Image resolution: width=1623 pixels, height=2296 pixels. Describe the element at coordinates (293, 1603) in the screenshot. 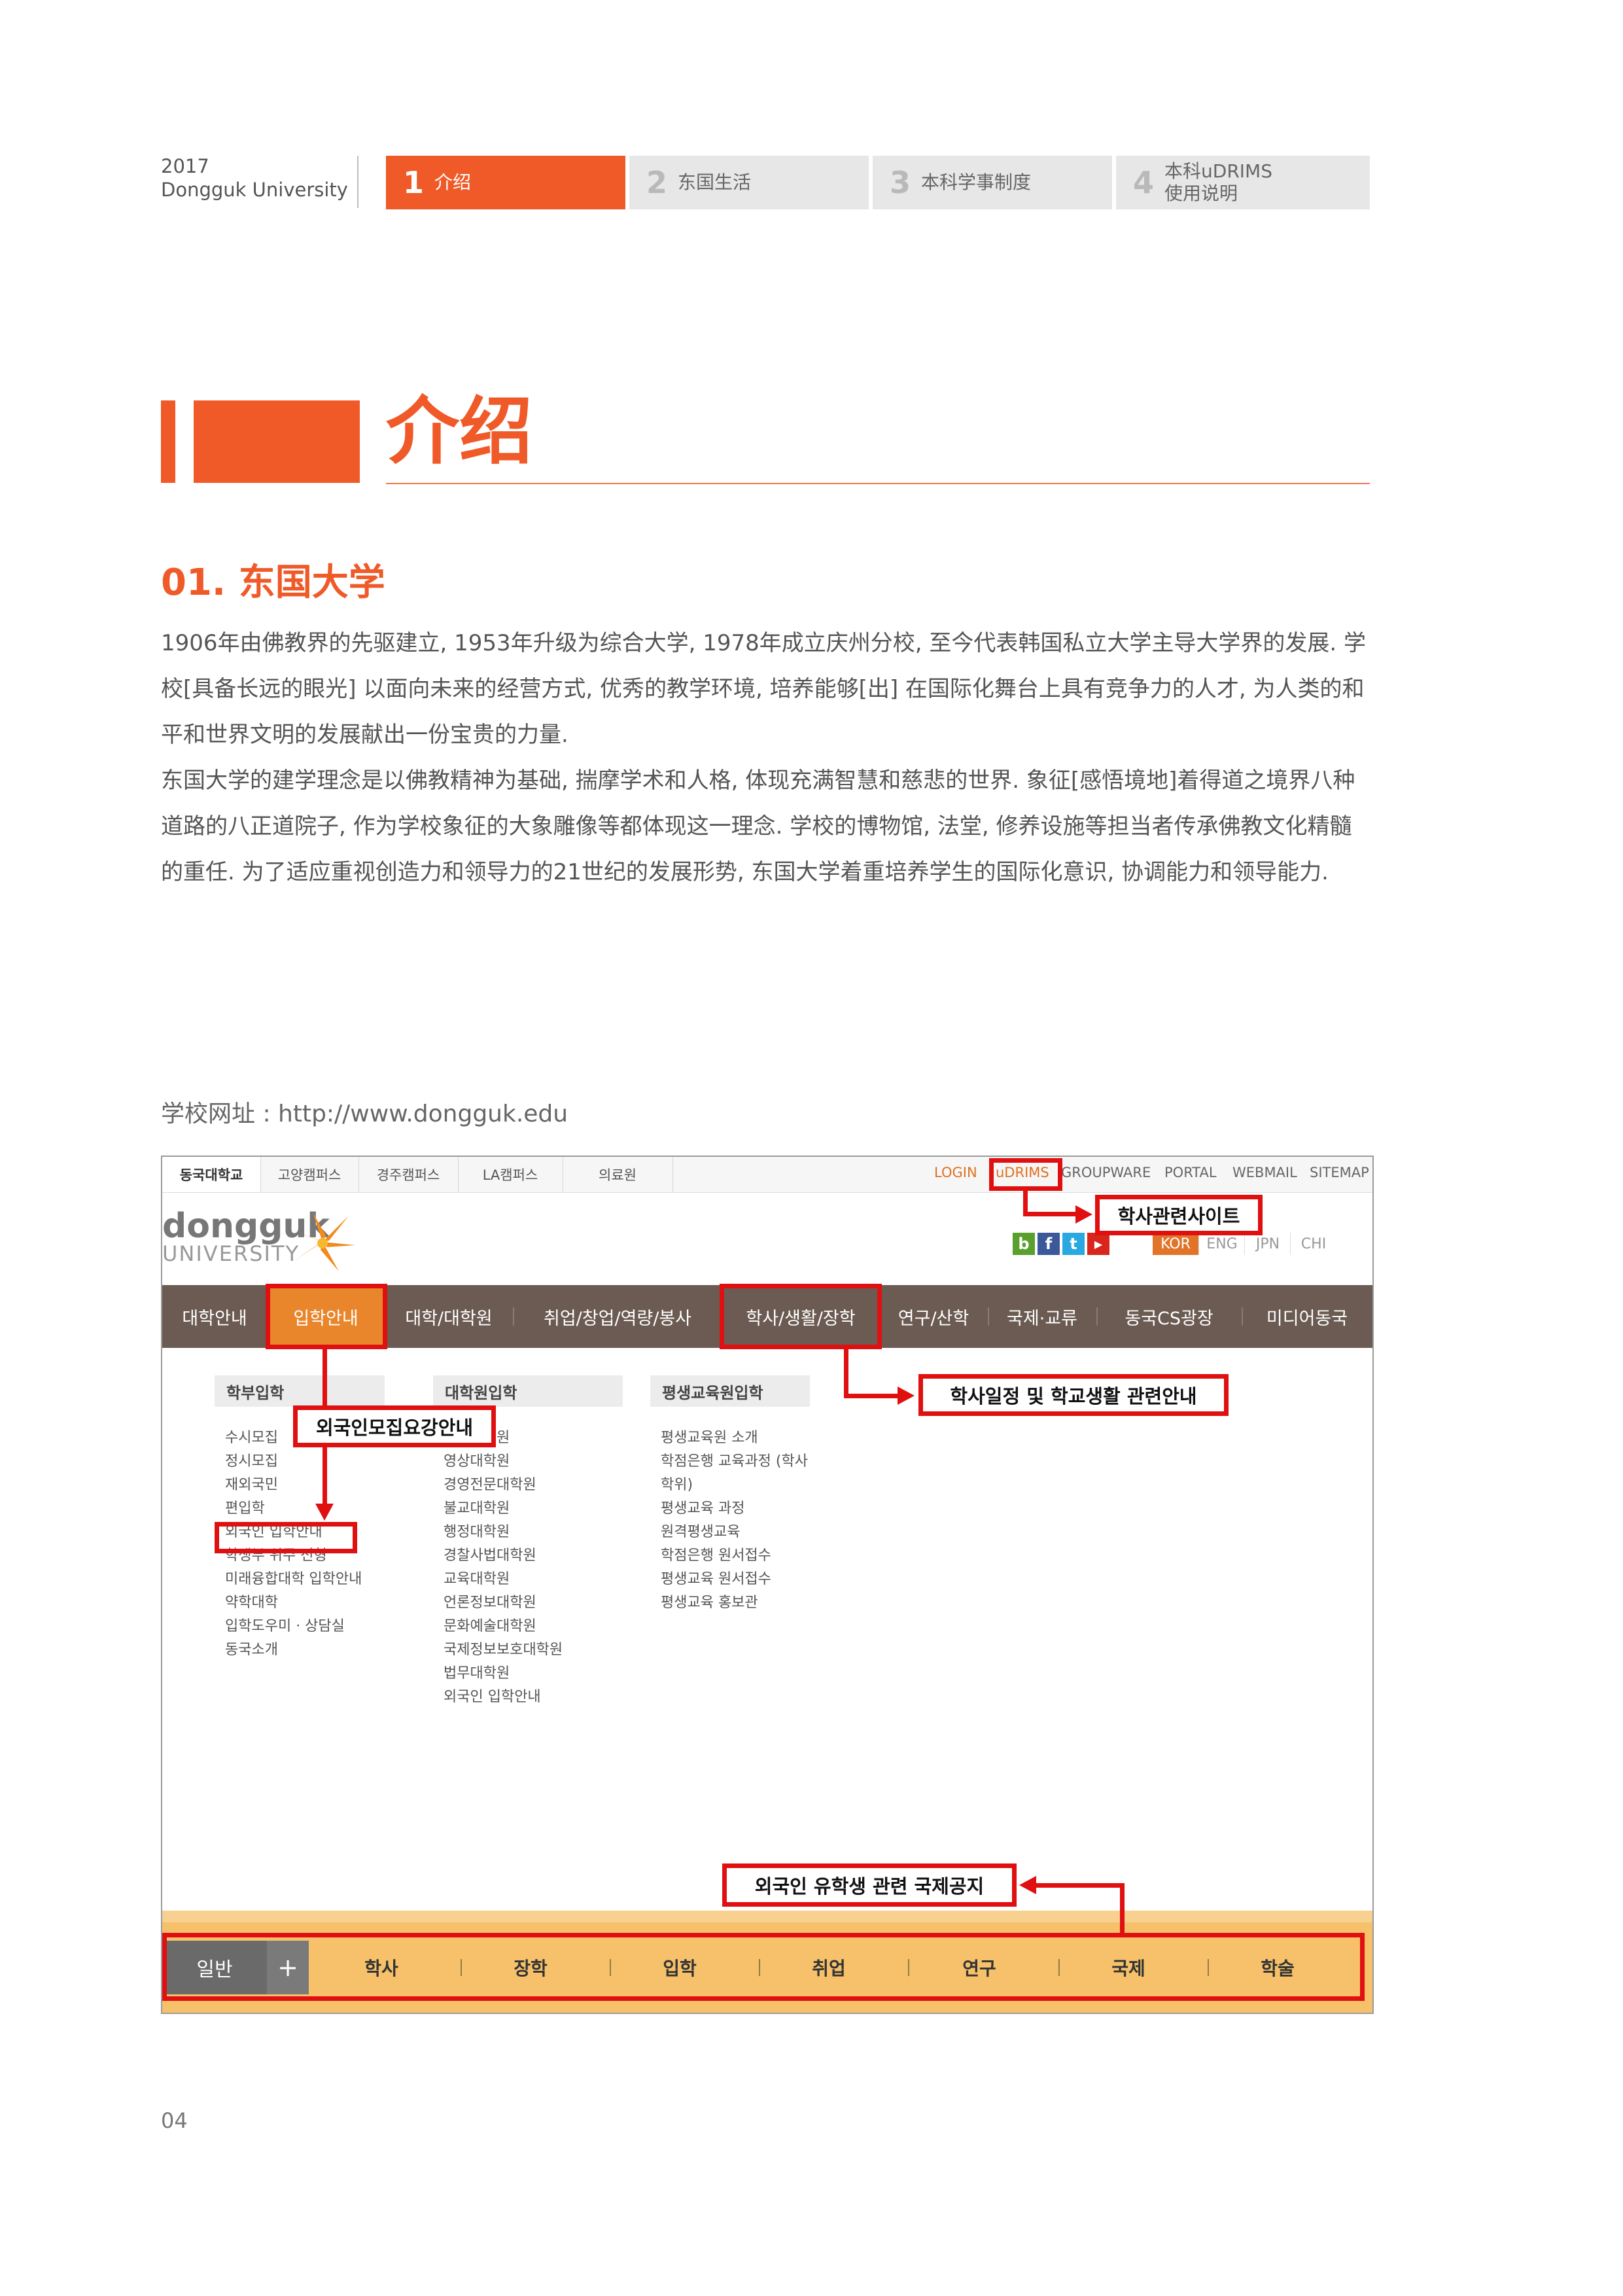

I see `menu-item: 약학대학` at that location.